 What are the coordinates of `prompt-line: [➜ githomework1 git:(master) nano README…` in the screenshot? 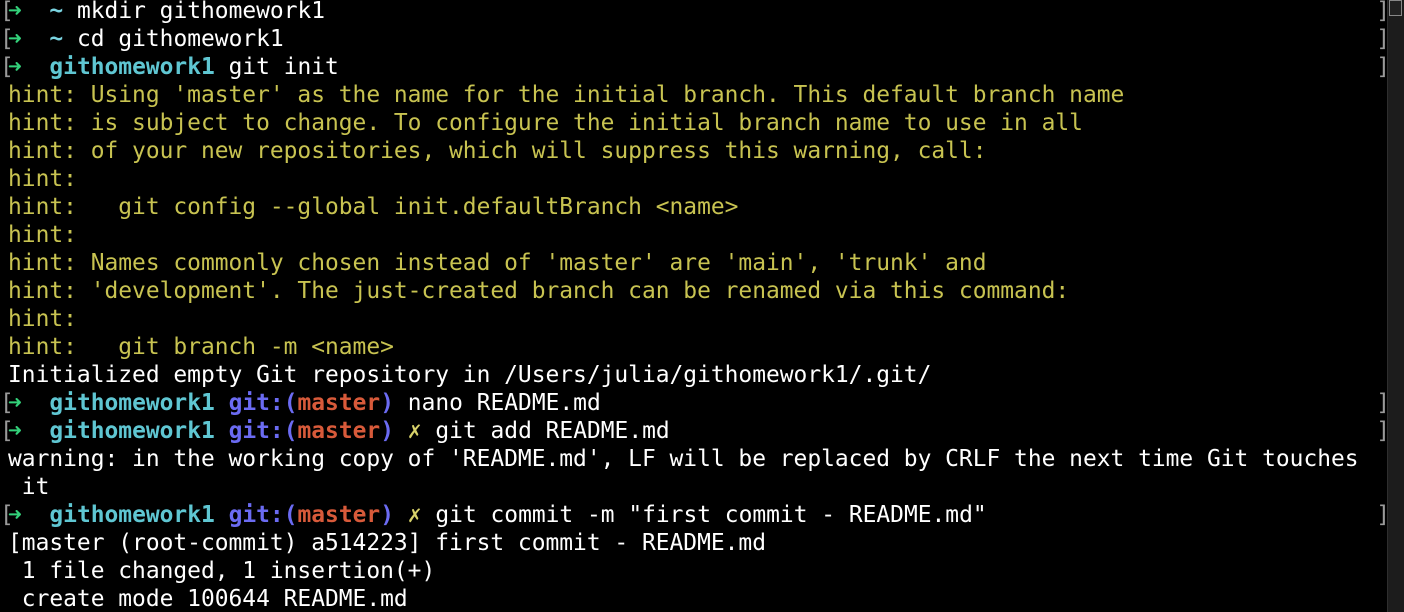 It's located at (695, 403).